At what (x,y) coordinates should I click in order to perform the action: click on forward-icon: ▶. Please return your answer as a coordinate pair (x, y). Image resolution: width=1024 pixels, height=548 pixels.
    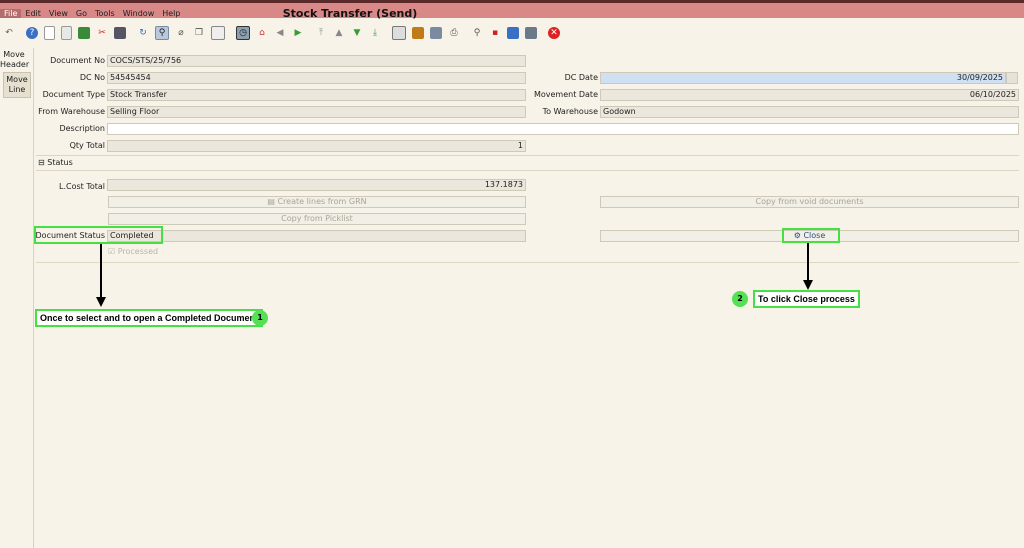
    Looking at the image, I should click on (298, 33).